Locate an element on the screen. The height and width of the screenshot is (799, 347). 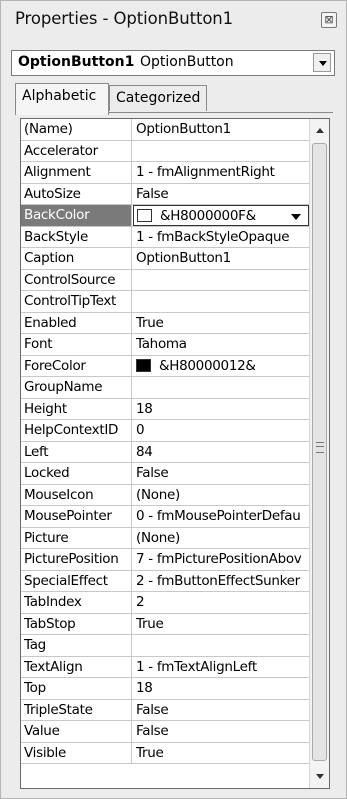
property-name: Enabled is located at coordinates (76, 322).